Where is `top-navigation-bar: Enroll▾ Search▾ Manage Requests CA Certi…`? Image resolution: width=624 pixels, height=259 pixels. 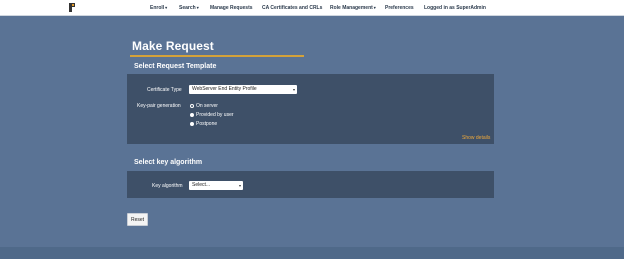 top-navigation-bar: Enroll▾ Search▾ Manage Requests CA Certi… is located at coordinates (312, 8).